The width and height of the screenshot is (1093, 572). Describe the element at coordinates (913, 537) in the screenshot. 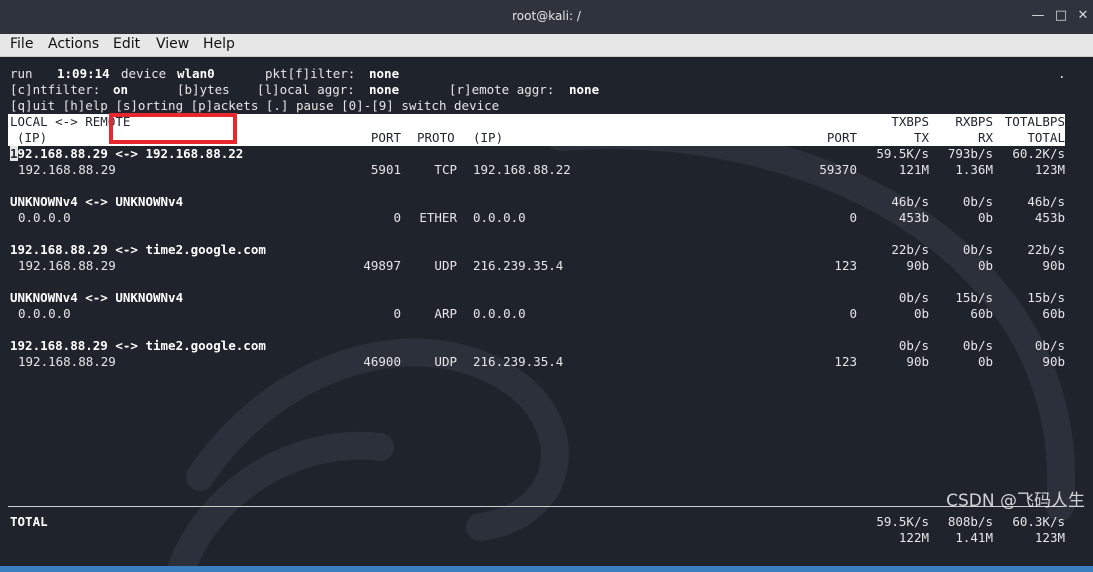

I see `total-tx: 122M` at that location.